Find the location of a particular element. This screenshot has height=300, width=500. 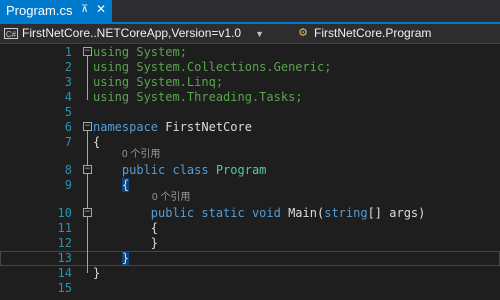

code-token: static is located at coordinates (219, 213).